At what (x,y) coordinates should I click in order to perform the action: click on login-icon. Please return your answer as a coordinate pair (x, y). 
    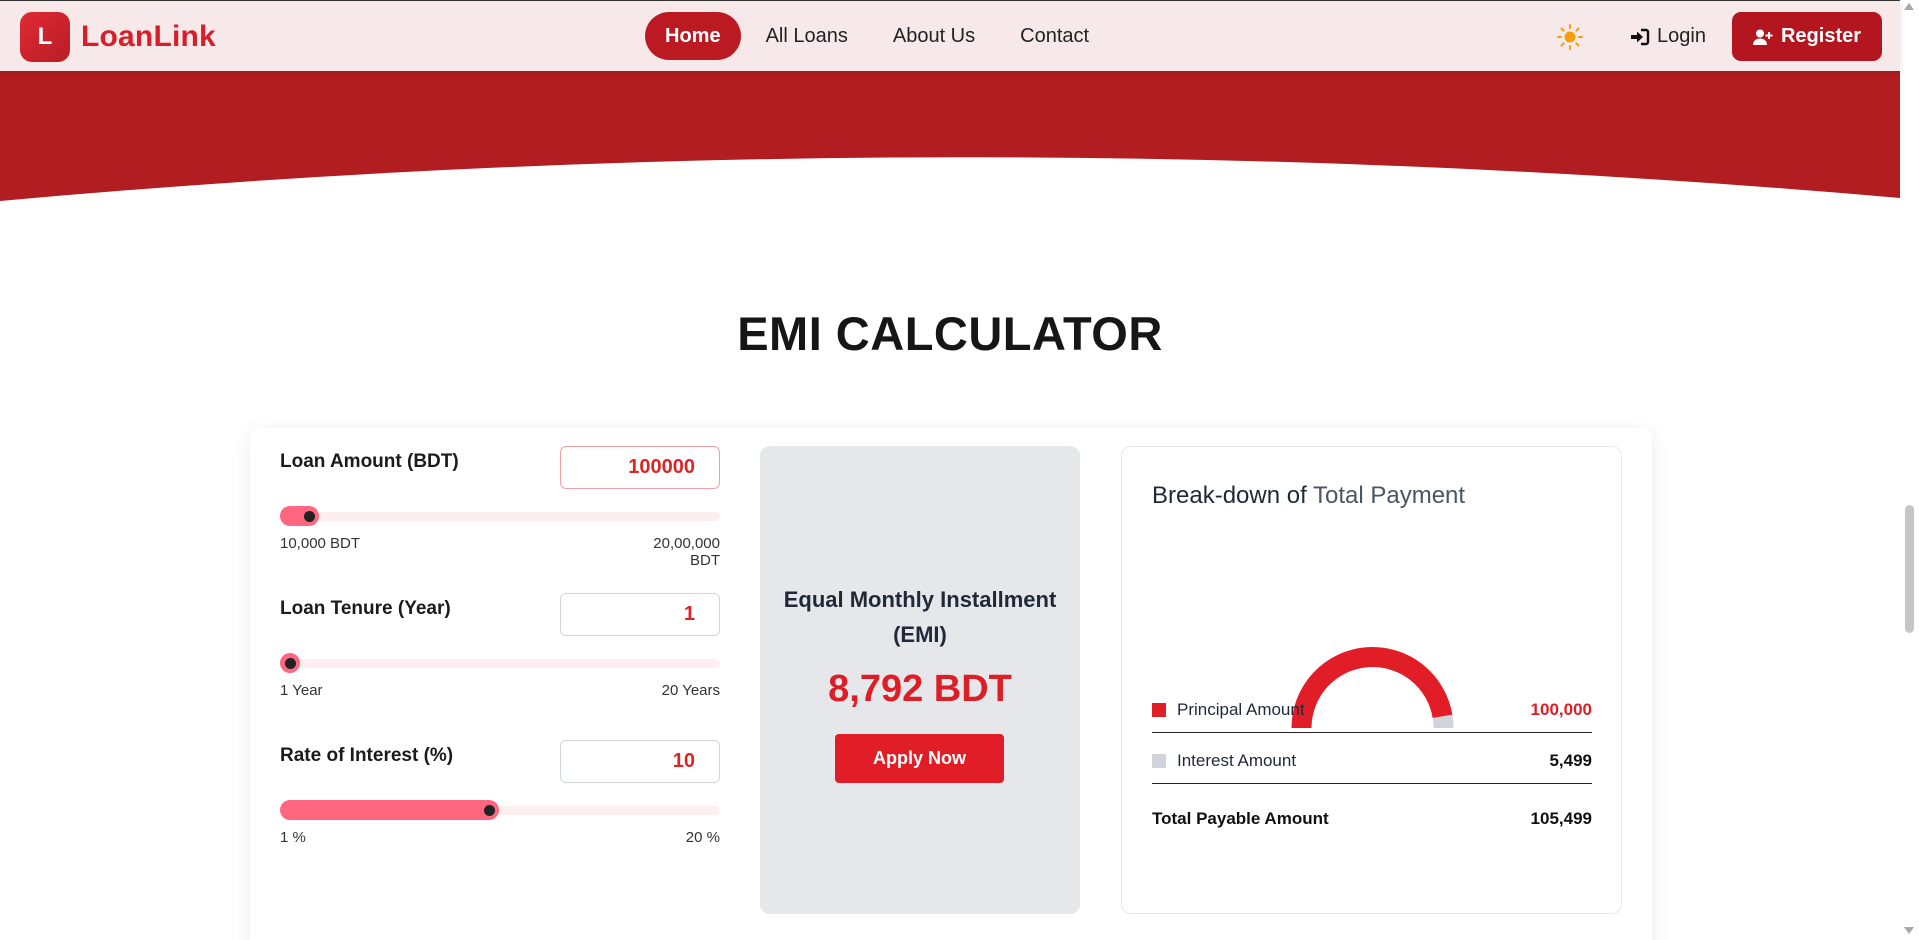
    Looking at the image, I should click on (1640, 36).